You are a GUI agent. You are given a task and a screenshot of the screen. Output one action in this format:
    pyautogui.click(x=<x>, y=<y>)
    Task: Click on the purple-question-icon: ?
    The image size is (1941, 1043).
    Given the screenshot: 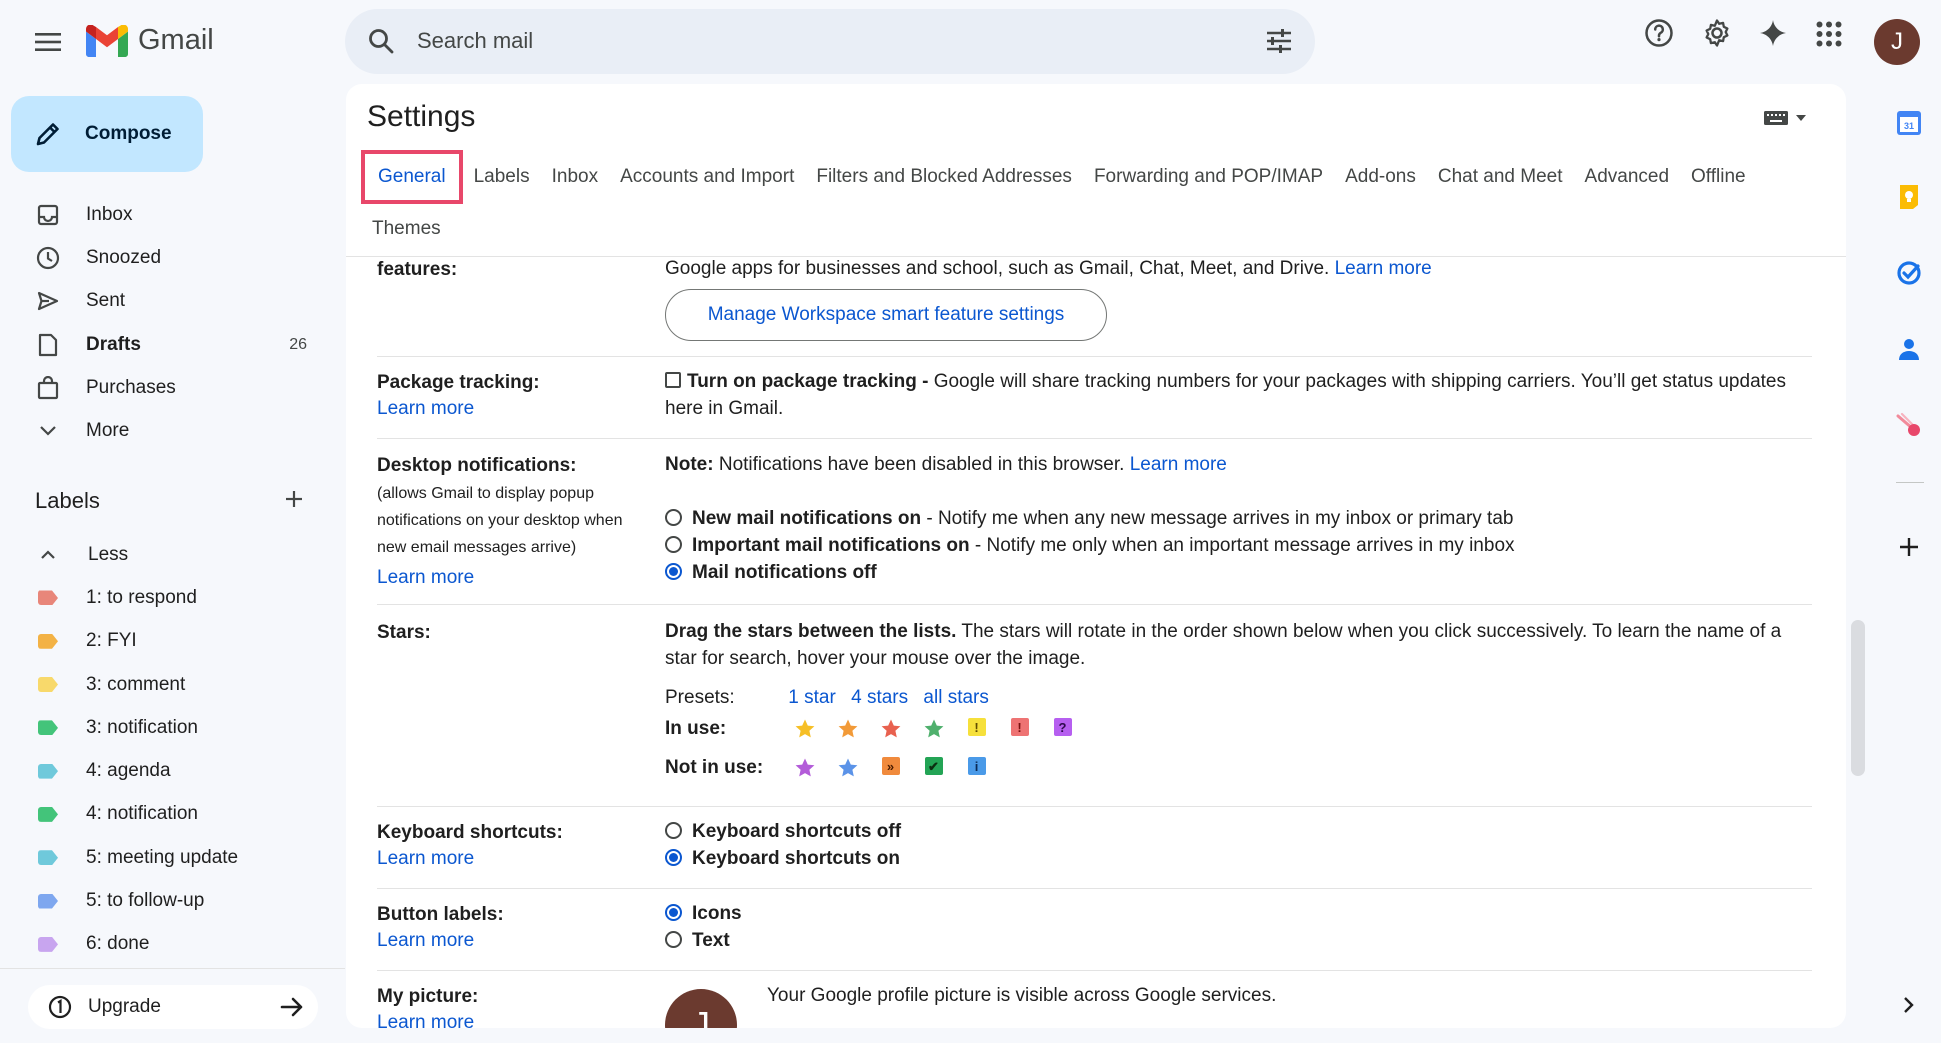 What is the action you would take?
    pyautogui.click(x=1062, y=729)
    